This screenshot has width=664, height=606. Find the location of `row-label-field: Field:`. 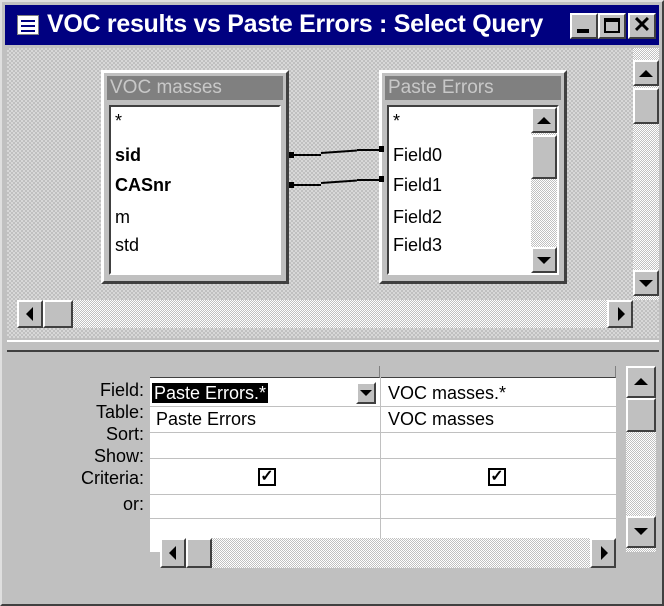

row-label-field: Field: is located at coordinates (121, 390).